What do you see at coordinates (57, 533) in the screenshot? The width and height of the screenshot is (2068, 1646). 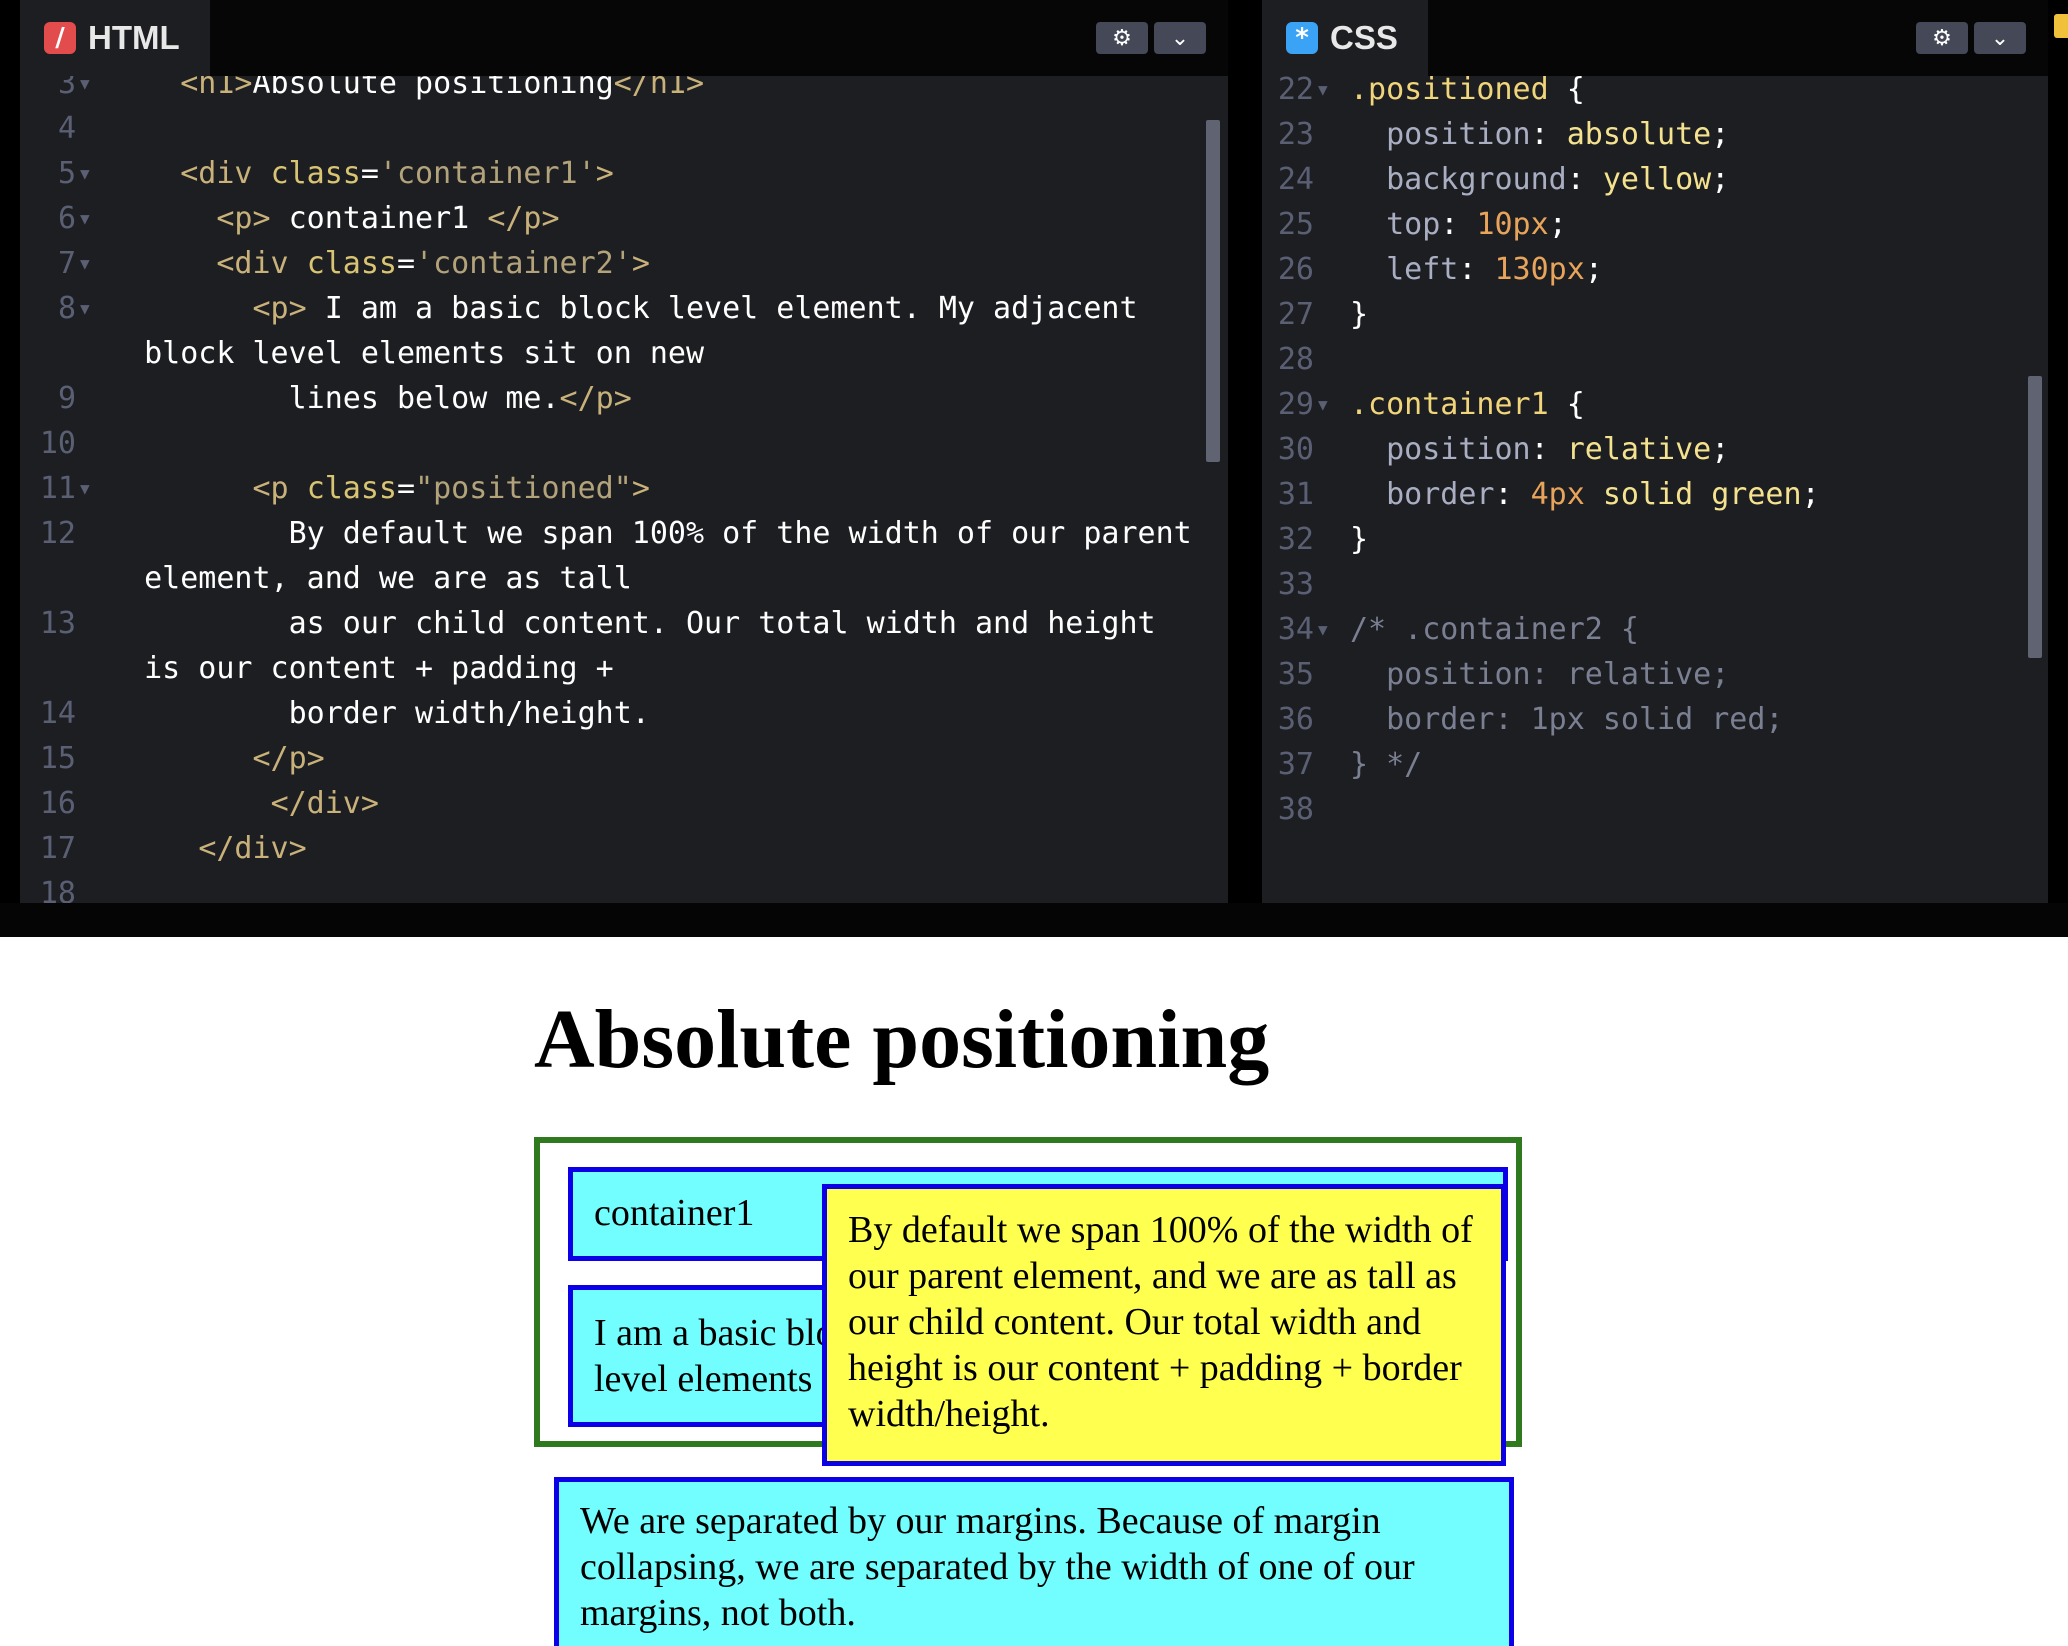 I see `line-number: 12` at bounding box center [57, 533].